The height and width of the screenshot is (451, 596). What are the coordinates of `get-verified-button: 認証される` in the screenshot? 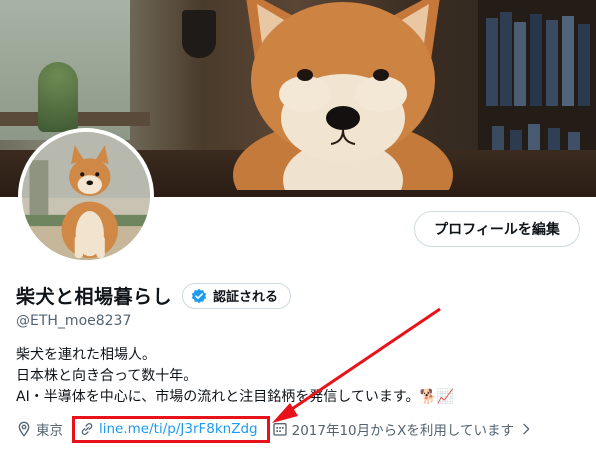 It's located at (237, 295).